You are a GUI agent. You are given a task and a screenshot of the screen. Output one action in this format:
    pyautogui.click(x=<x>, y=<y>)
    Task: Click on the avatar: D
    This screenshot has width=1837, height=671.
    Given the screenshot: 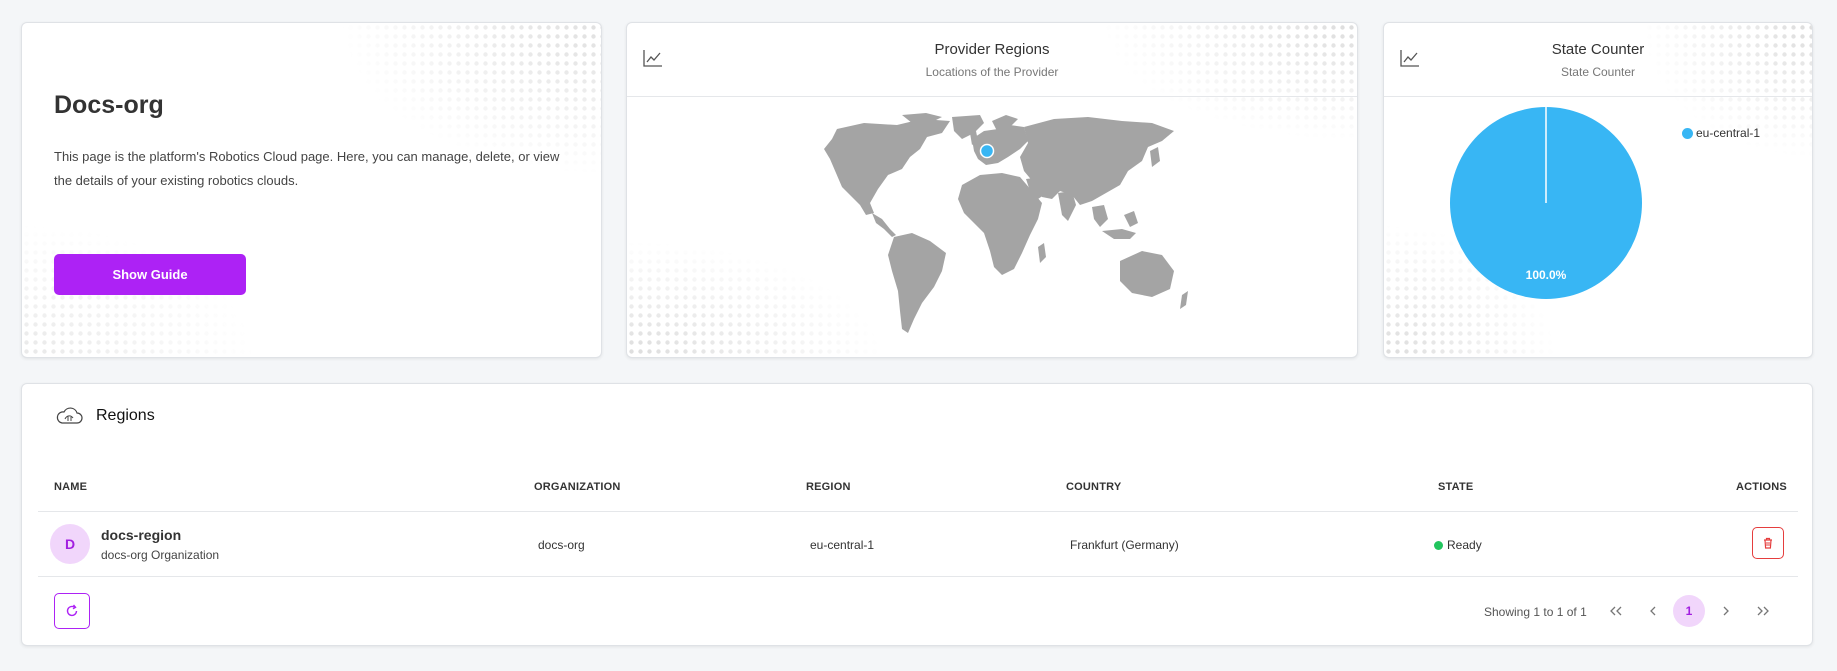 What is the action you would take?
    pyautogui.click(x=70, y=544)
    